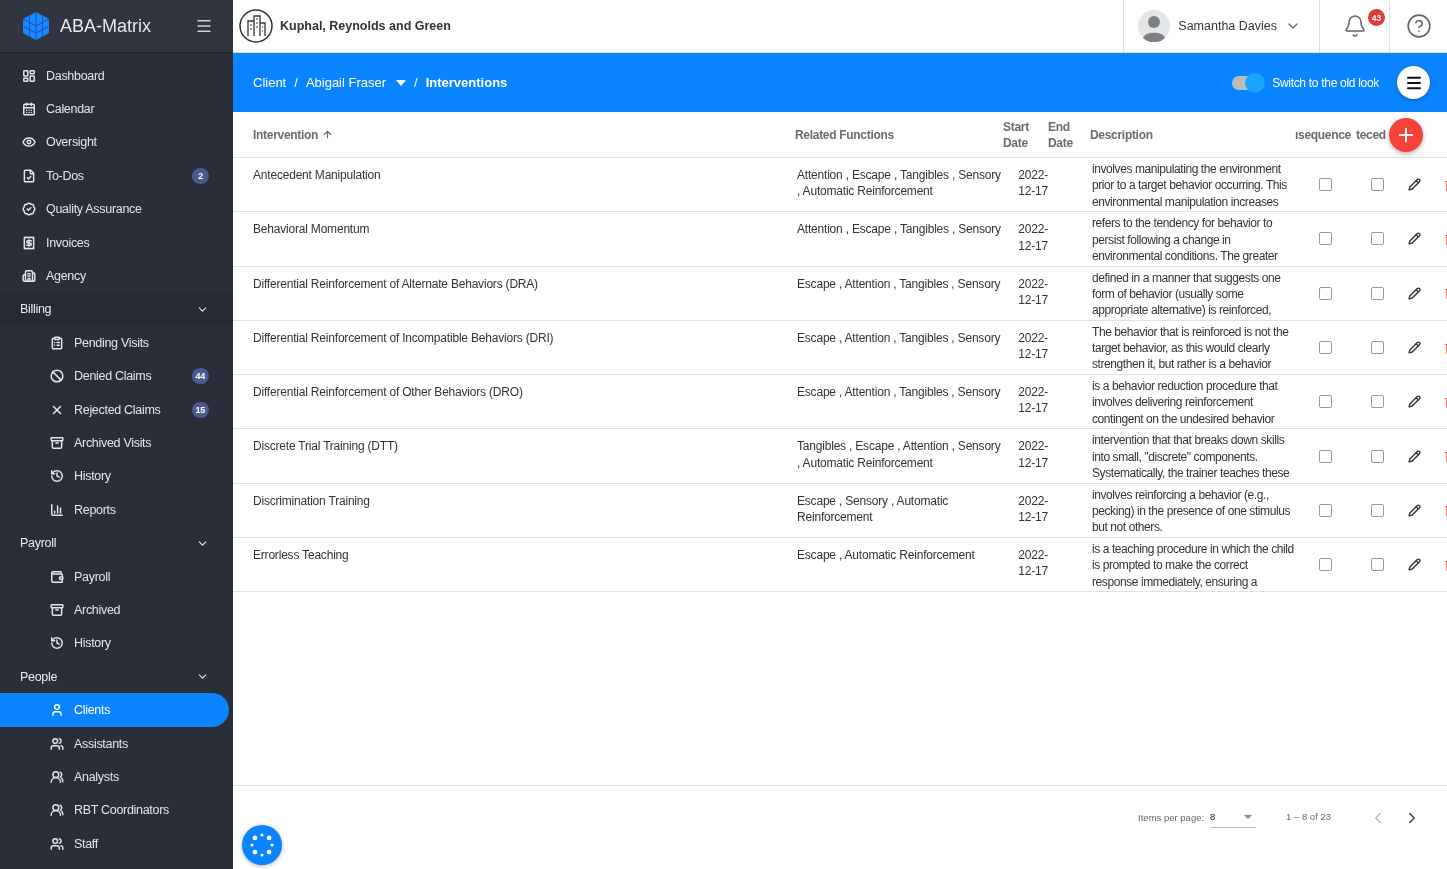 The width and height of the screenshot is (1447, 869). What do you see at coordinates (116, 510) in the screenshot?
I see `sidebar-item: Reports` at bounding box center [116, 510].